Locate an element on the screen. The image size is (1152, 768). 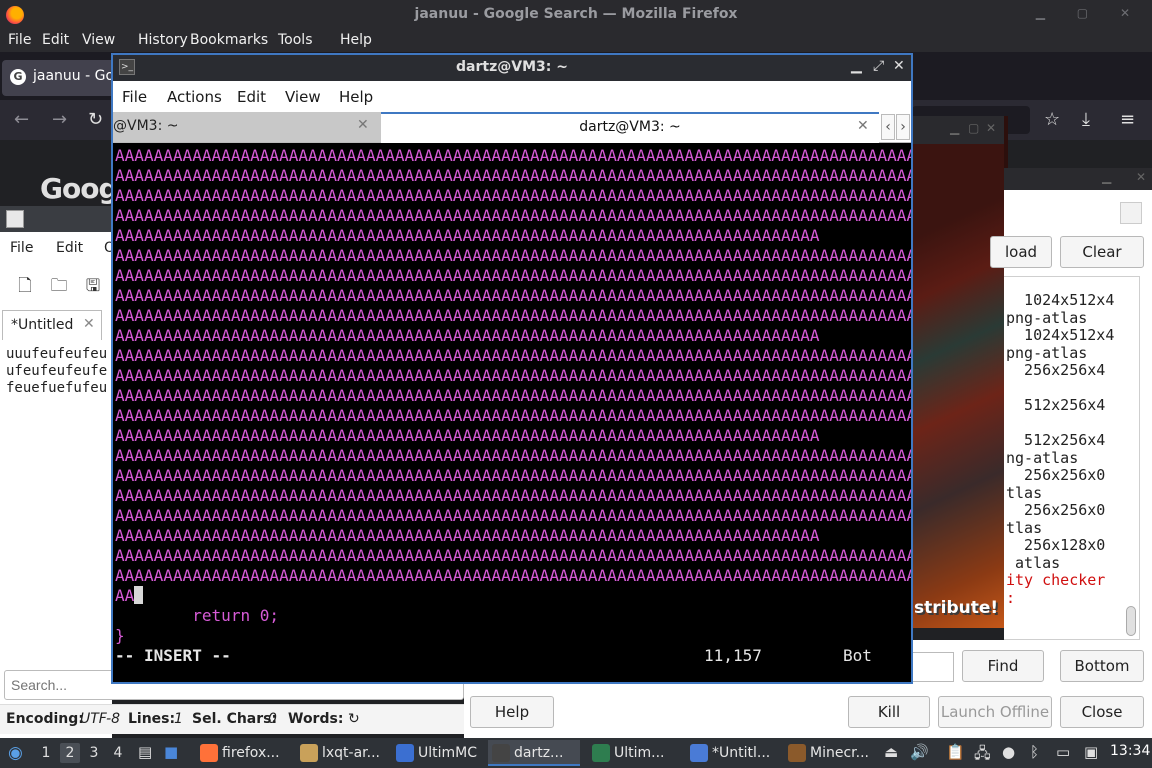
bookmark-star-icon: ☆ is located at coordinates (1052, 119).